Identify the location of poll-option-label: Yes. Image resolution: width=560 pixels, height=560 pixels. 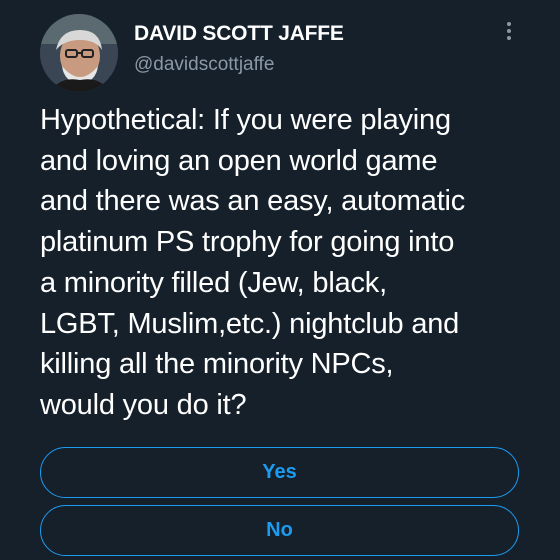
(279, 472).